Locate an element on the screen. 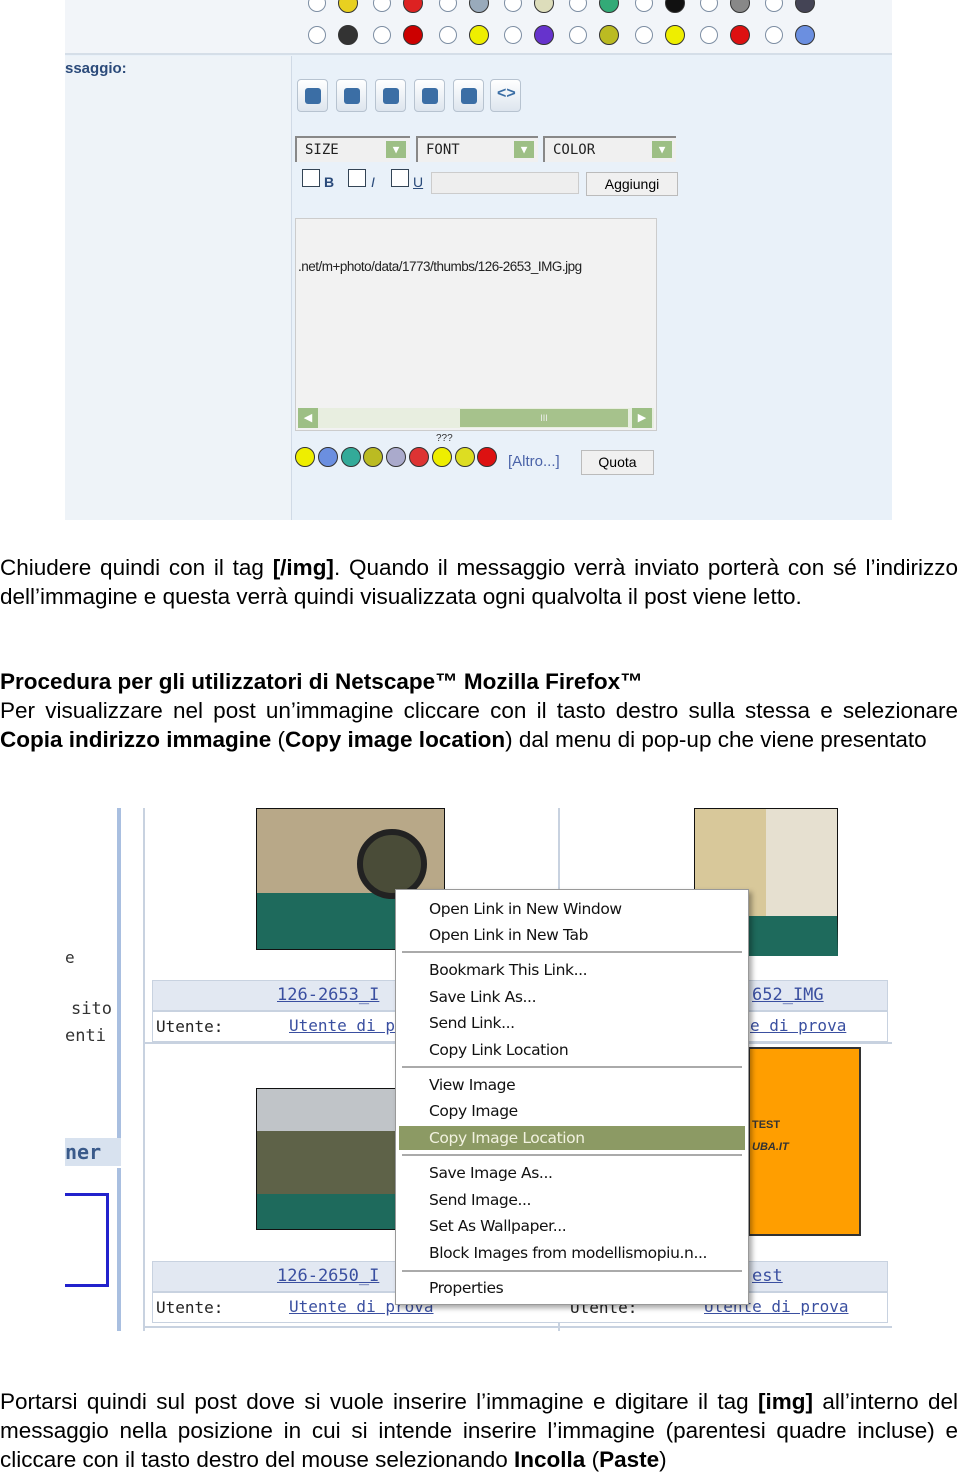  bold-text: Paste is located at coordinates (629, 1459).